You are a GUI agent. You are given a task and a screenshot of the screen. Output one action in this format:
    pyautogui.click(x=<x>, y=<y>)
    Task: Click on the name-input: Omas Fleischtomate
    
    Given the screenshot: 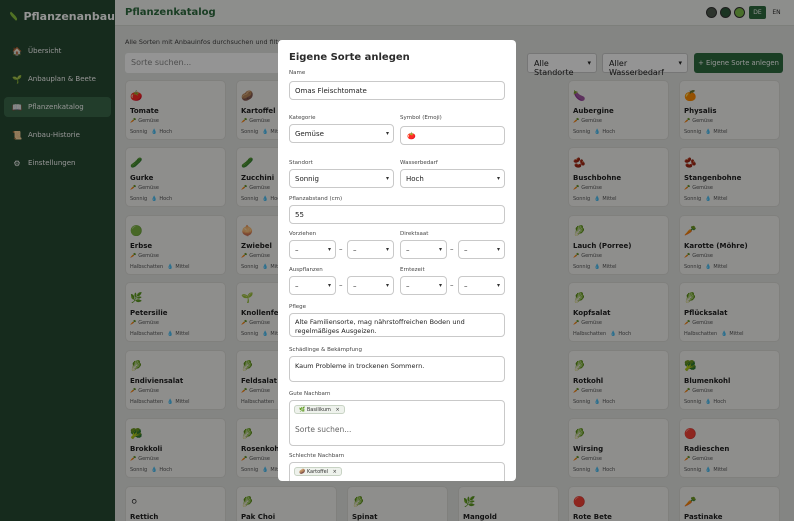 What is the action you would take?
    pyautogui.click(x=397, y=90)
    